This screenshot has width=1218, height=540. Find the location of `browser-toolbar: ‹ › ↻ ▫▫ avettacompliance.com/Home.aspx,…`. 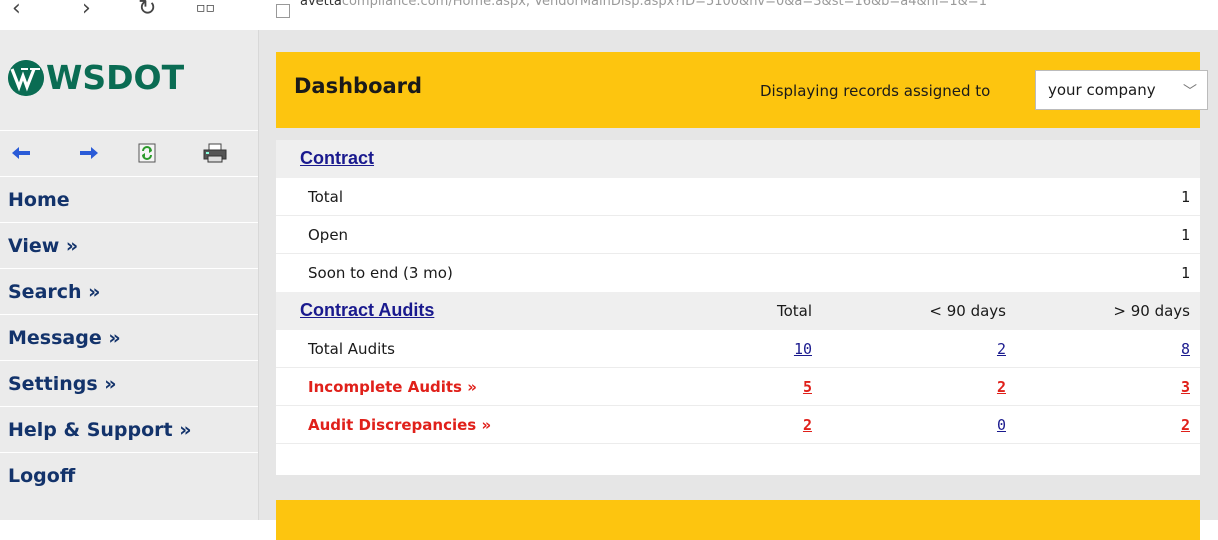

browser-toolbar: ‹ › ↻ ▫▫ avettacompliance.com/Home.aspx,… is located at coordinates (609, 15).